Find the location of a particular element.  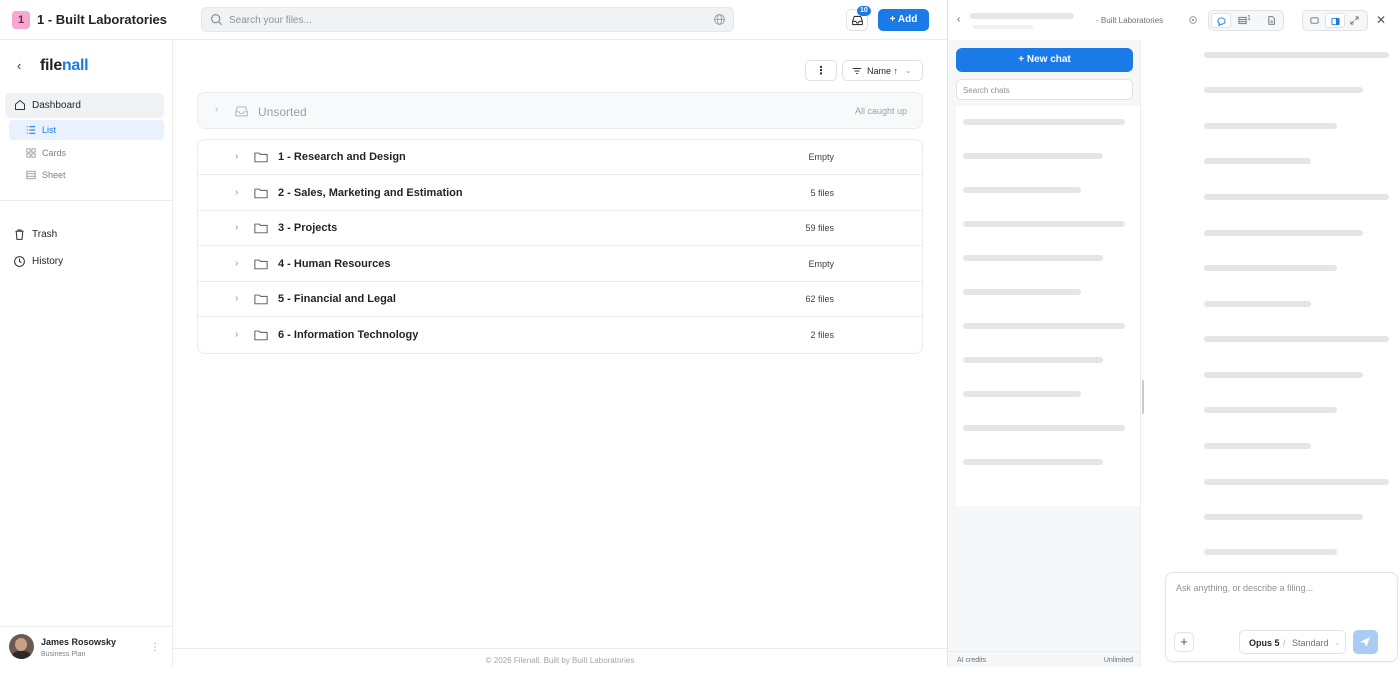

tab-chat is located at coordinates (1221, 20).